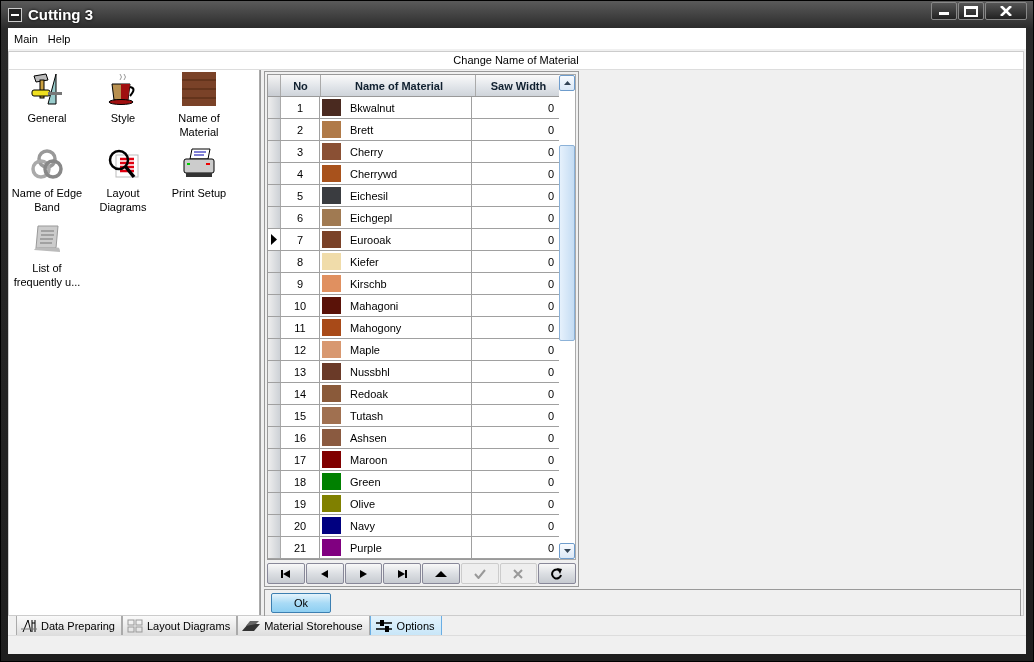 The height and width of the screenshot is (662, 1034). Describe the element at coordinates (405, 626) in the screenshot. I see `tab: Options` at that location.